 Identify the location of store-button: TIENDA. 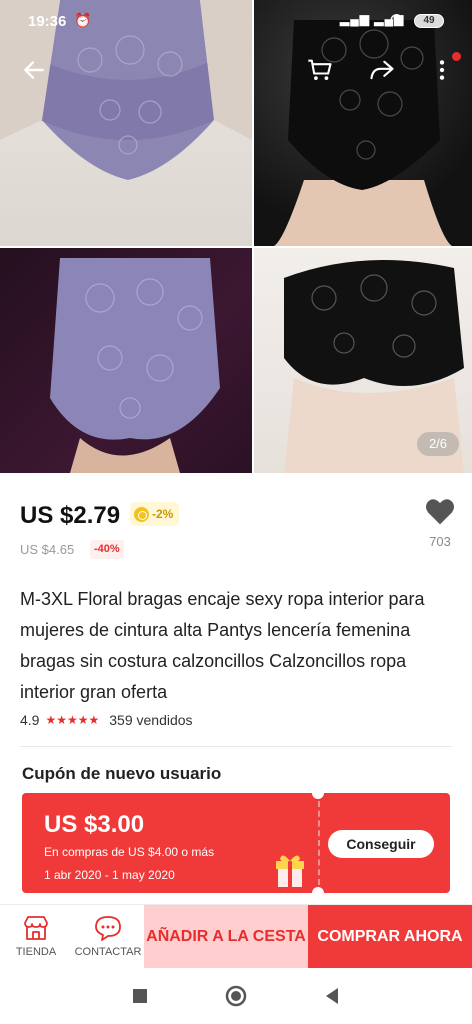
(36, 937).